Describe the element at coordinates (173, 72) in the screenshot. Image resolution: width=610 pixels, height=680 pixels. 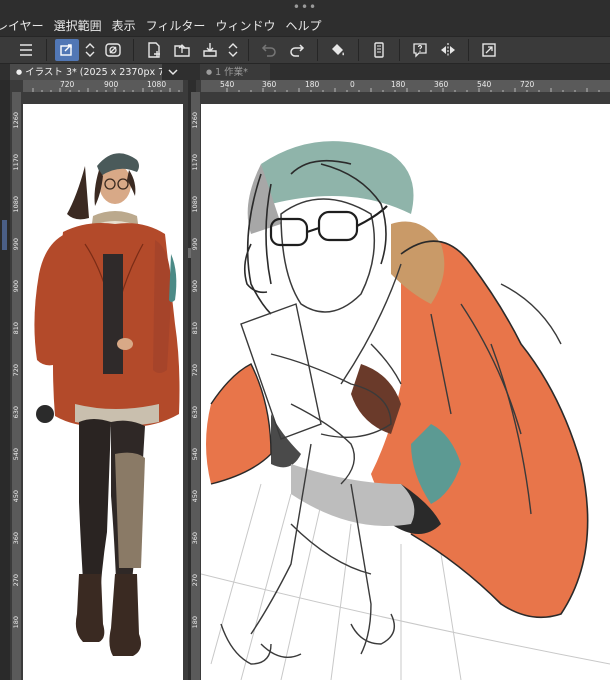
I see `chevron-down-icon` at that location.